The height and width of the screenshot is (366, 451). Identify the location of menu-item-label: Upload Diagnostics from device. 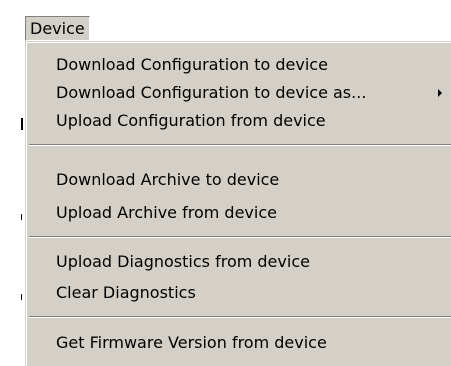
(183, 261).